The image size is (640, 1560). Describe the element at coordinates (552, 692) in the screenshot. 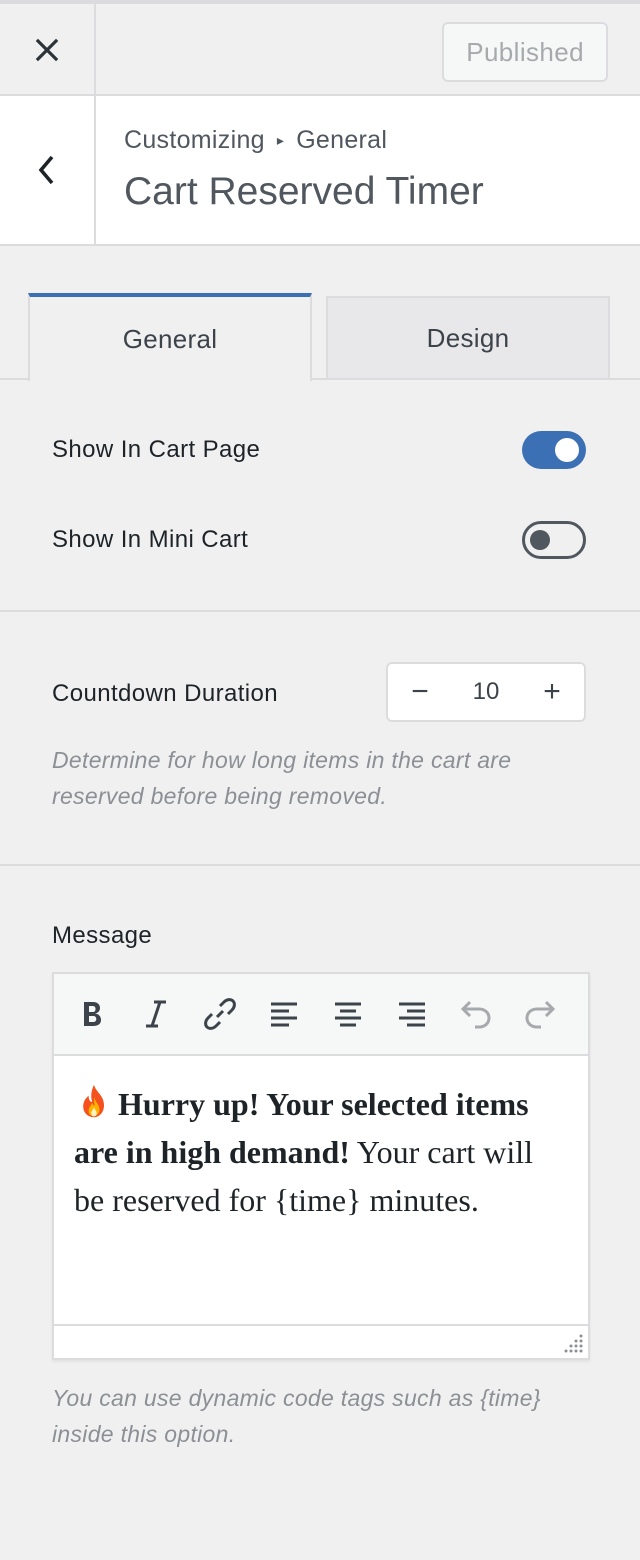

I see `increment-button: +` at that location.